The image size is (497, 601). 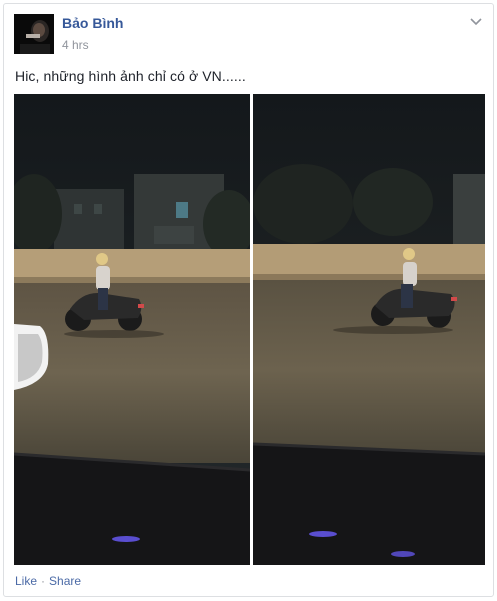 What do you see at coordinates (75, 45) in the screenshot?
I see `post-timestamp: 4 hrs` at bounding box center [75, 45].